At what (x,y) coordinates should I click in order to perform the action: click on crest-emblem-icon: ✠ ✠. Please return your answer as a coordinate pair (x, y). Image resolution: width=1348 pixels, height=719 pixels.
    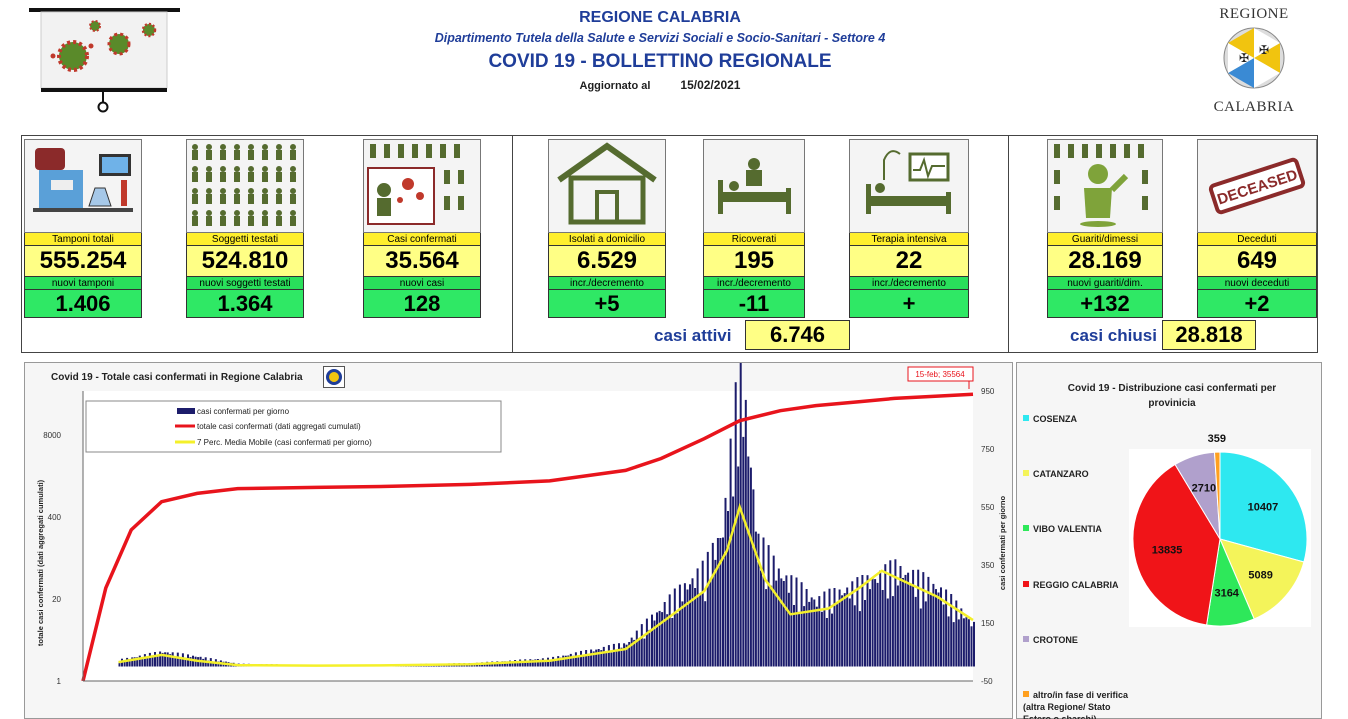
    Looking at the image, I should click on (1254, 58).